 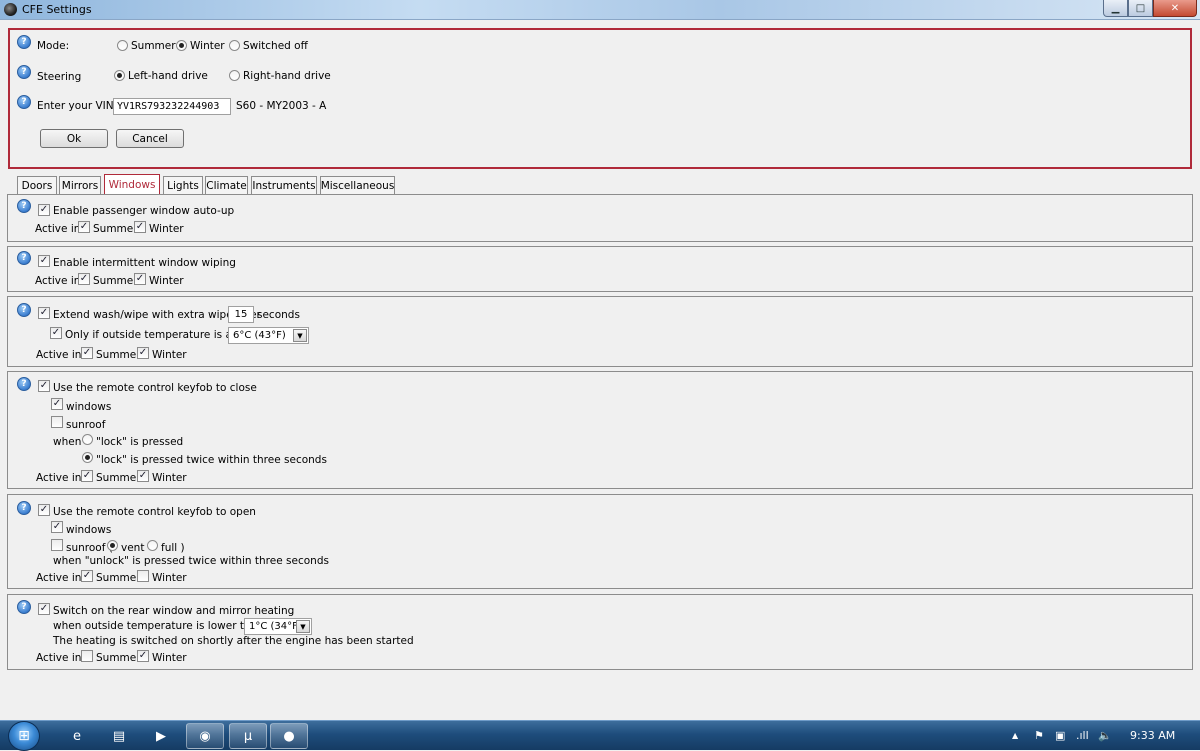 What do you see at coordinates (24, 736) in the screenshot?
I see `start-button: ⊞` at bounding box center [24, 736].